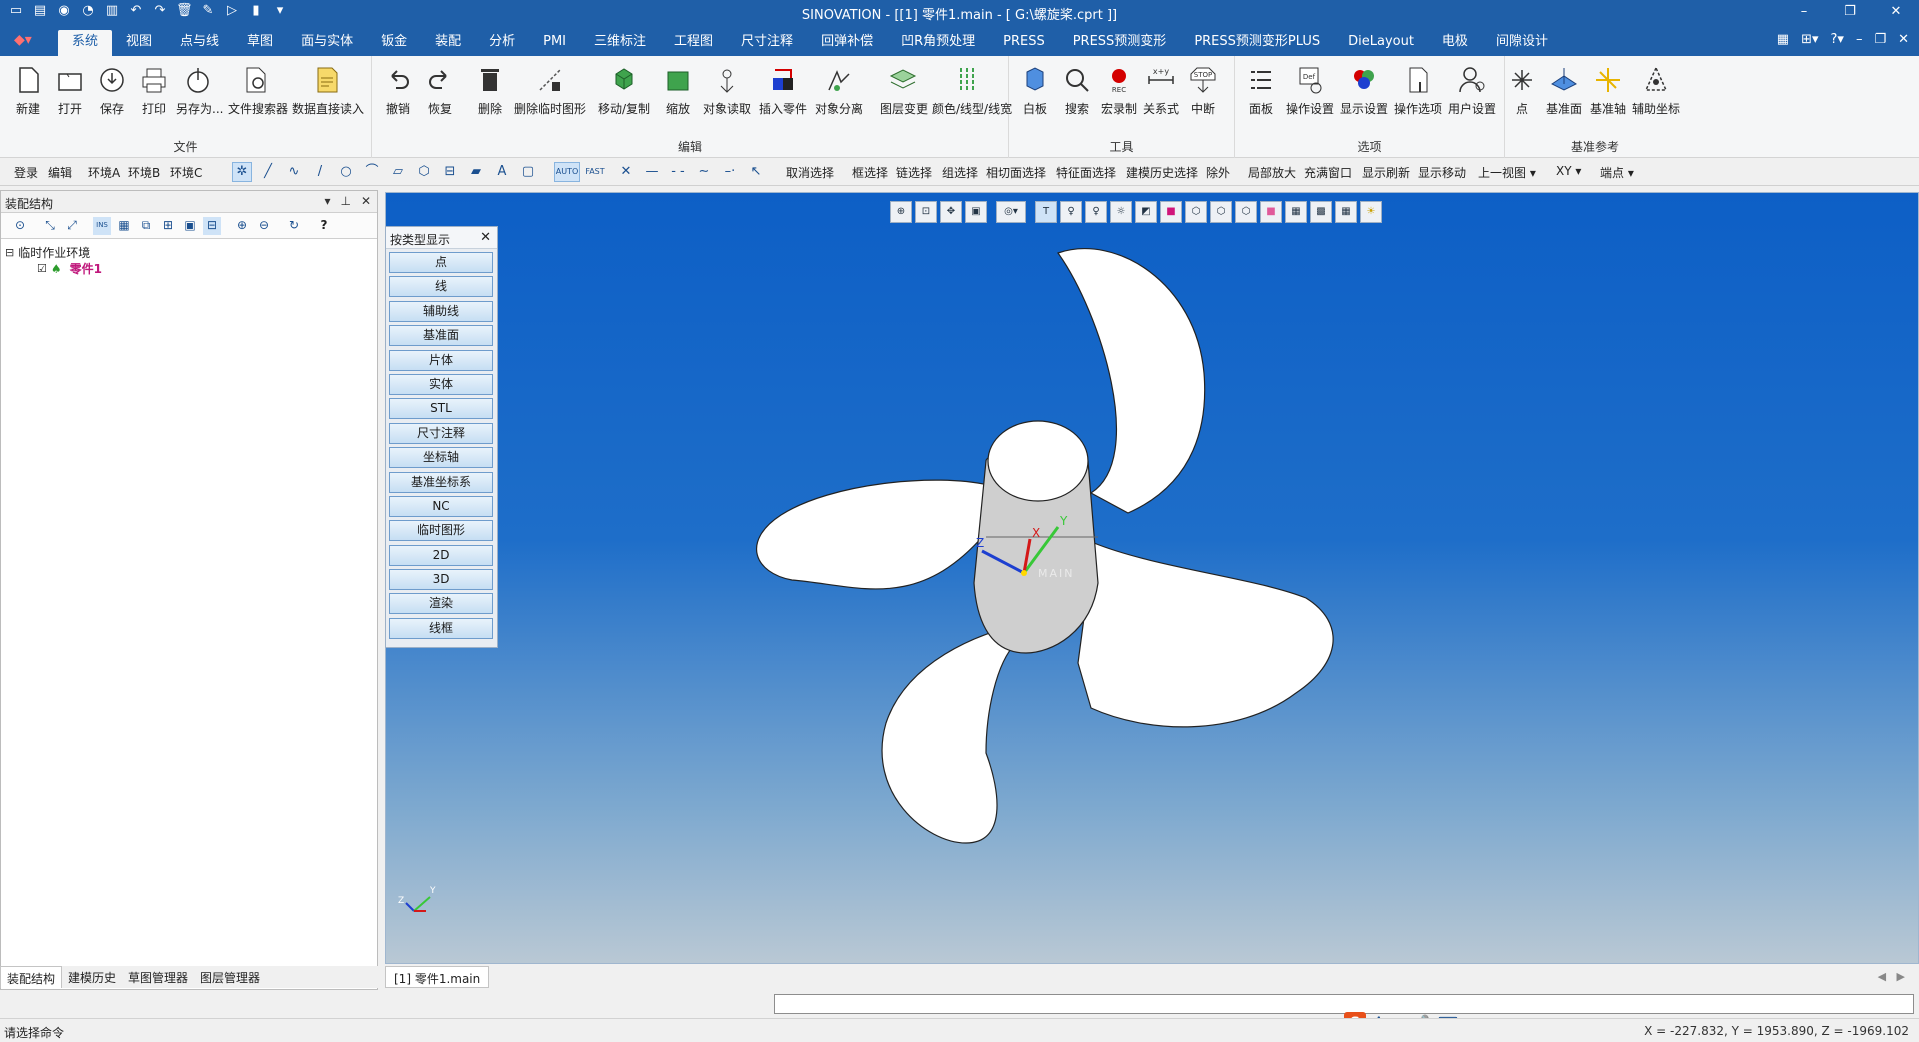 The width and height of the screenshot is (1919, 1042). What do you see at coordinates (1328, 172) in the screenshot?
I see `fit-window-button: 充满窗口` at bounding box center [1328, 172].